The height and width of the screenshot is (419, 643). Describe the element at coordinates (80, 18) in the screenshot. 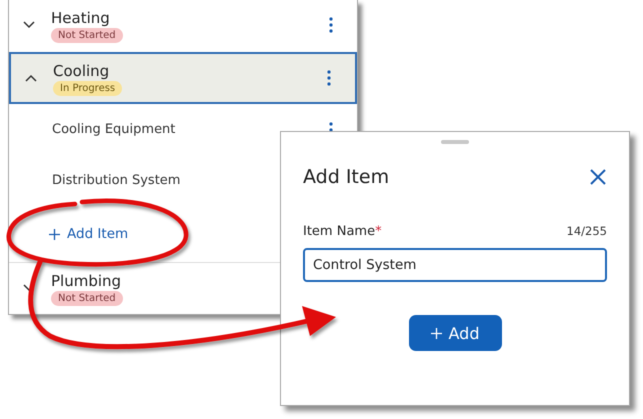

I see `category-title: Heating` at that location.